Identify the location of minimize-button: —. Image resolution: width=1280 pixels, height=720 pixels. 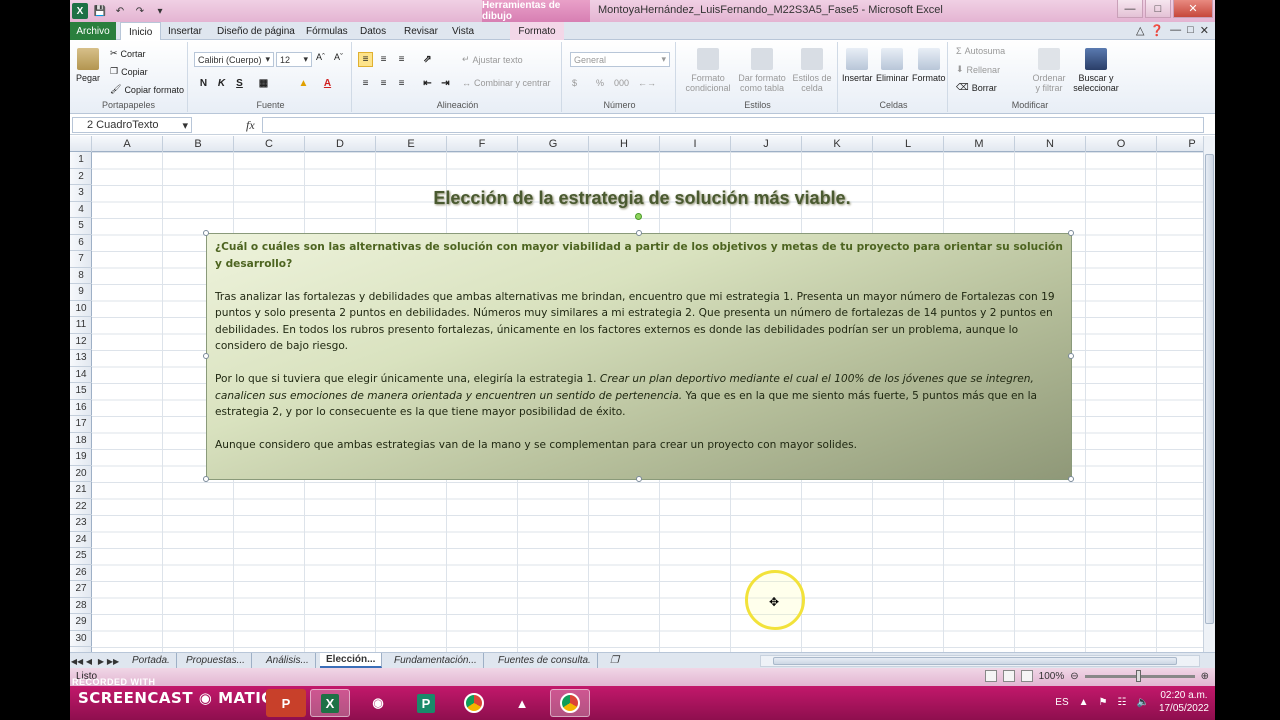
(1130, 9).